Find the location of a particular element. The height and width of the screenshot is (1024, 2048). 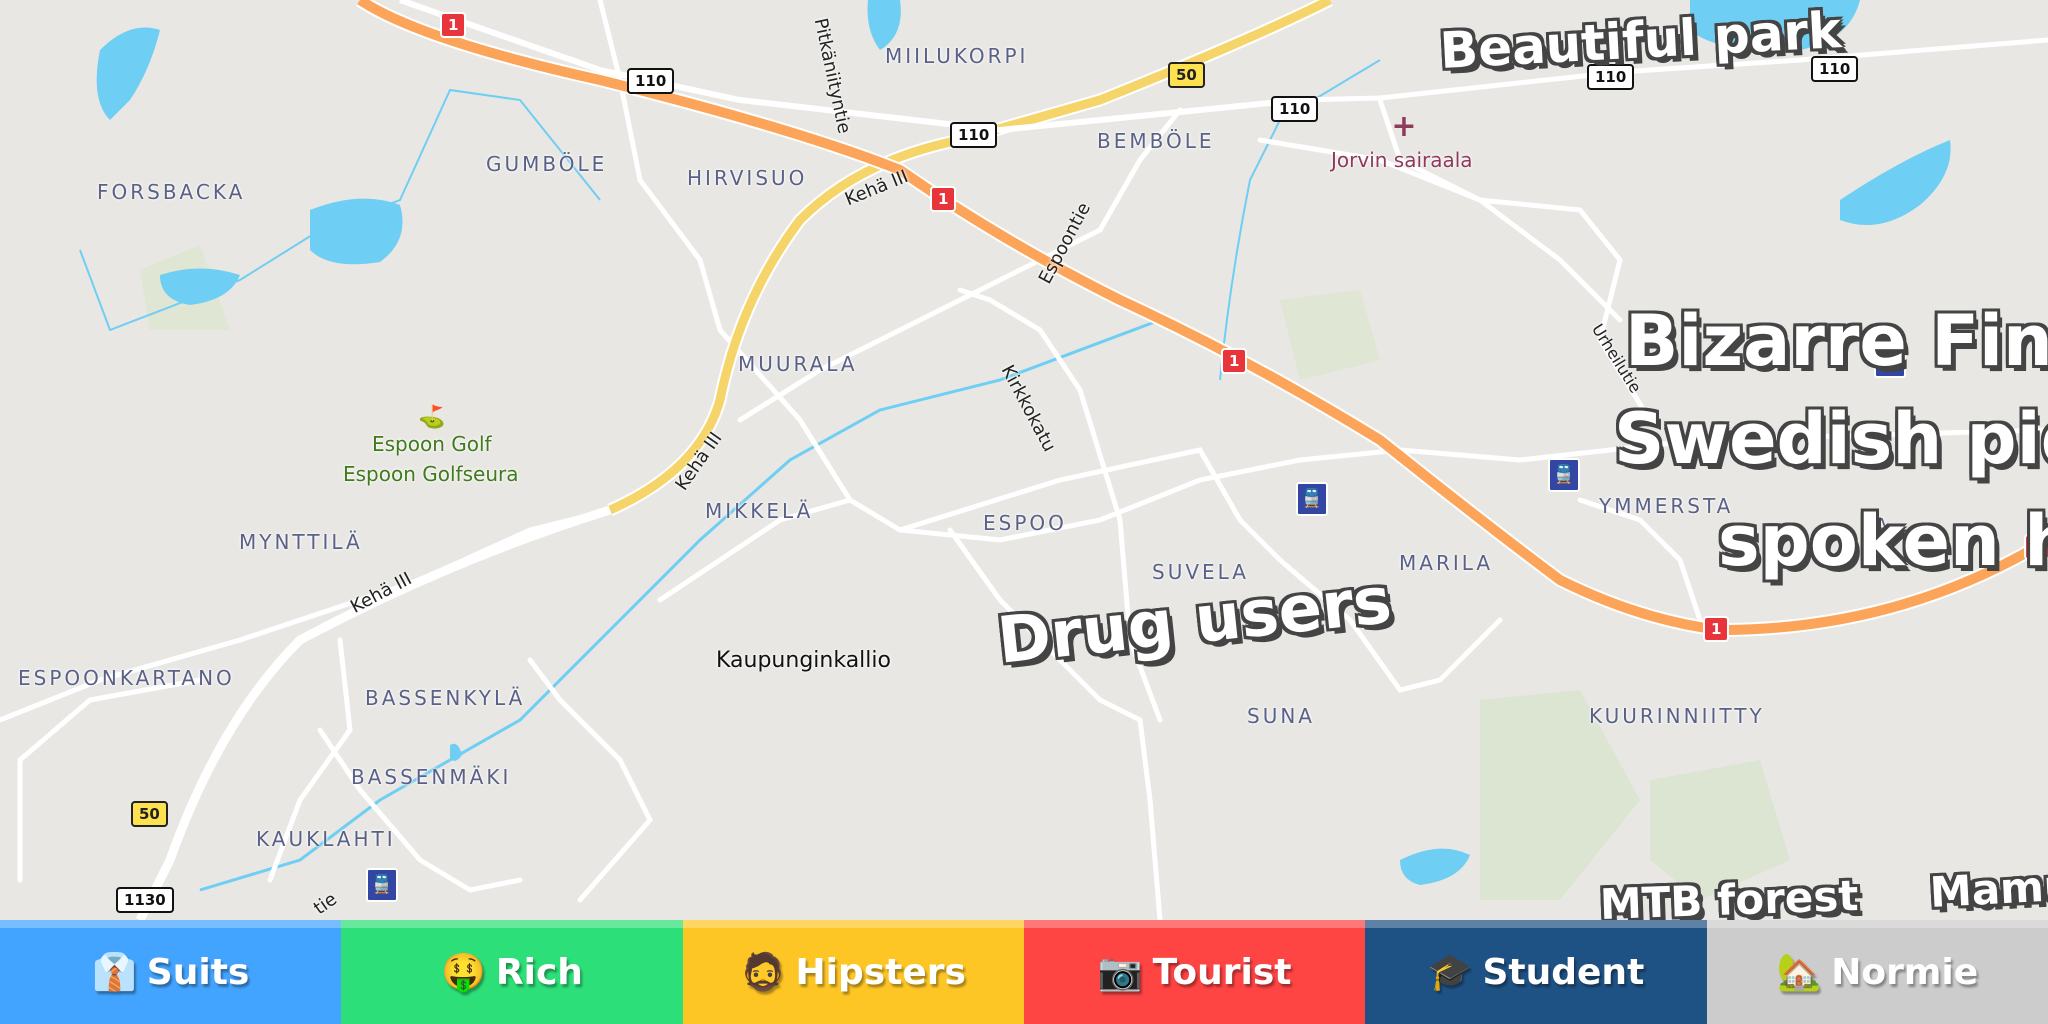

tab-label: Suits is located at coordinates (198, 972).